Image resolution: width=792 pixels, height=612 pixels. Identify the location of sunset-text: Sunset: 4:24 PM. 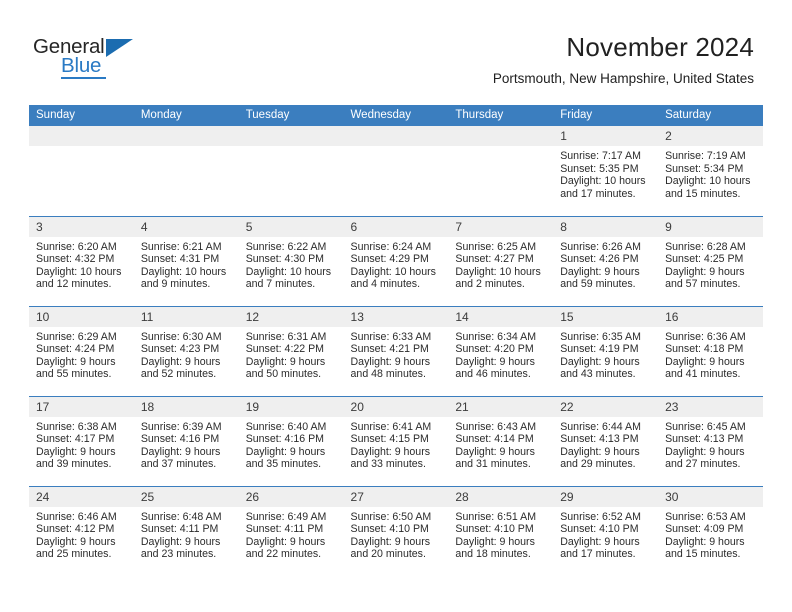
(75, 349).